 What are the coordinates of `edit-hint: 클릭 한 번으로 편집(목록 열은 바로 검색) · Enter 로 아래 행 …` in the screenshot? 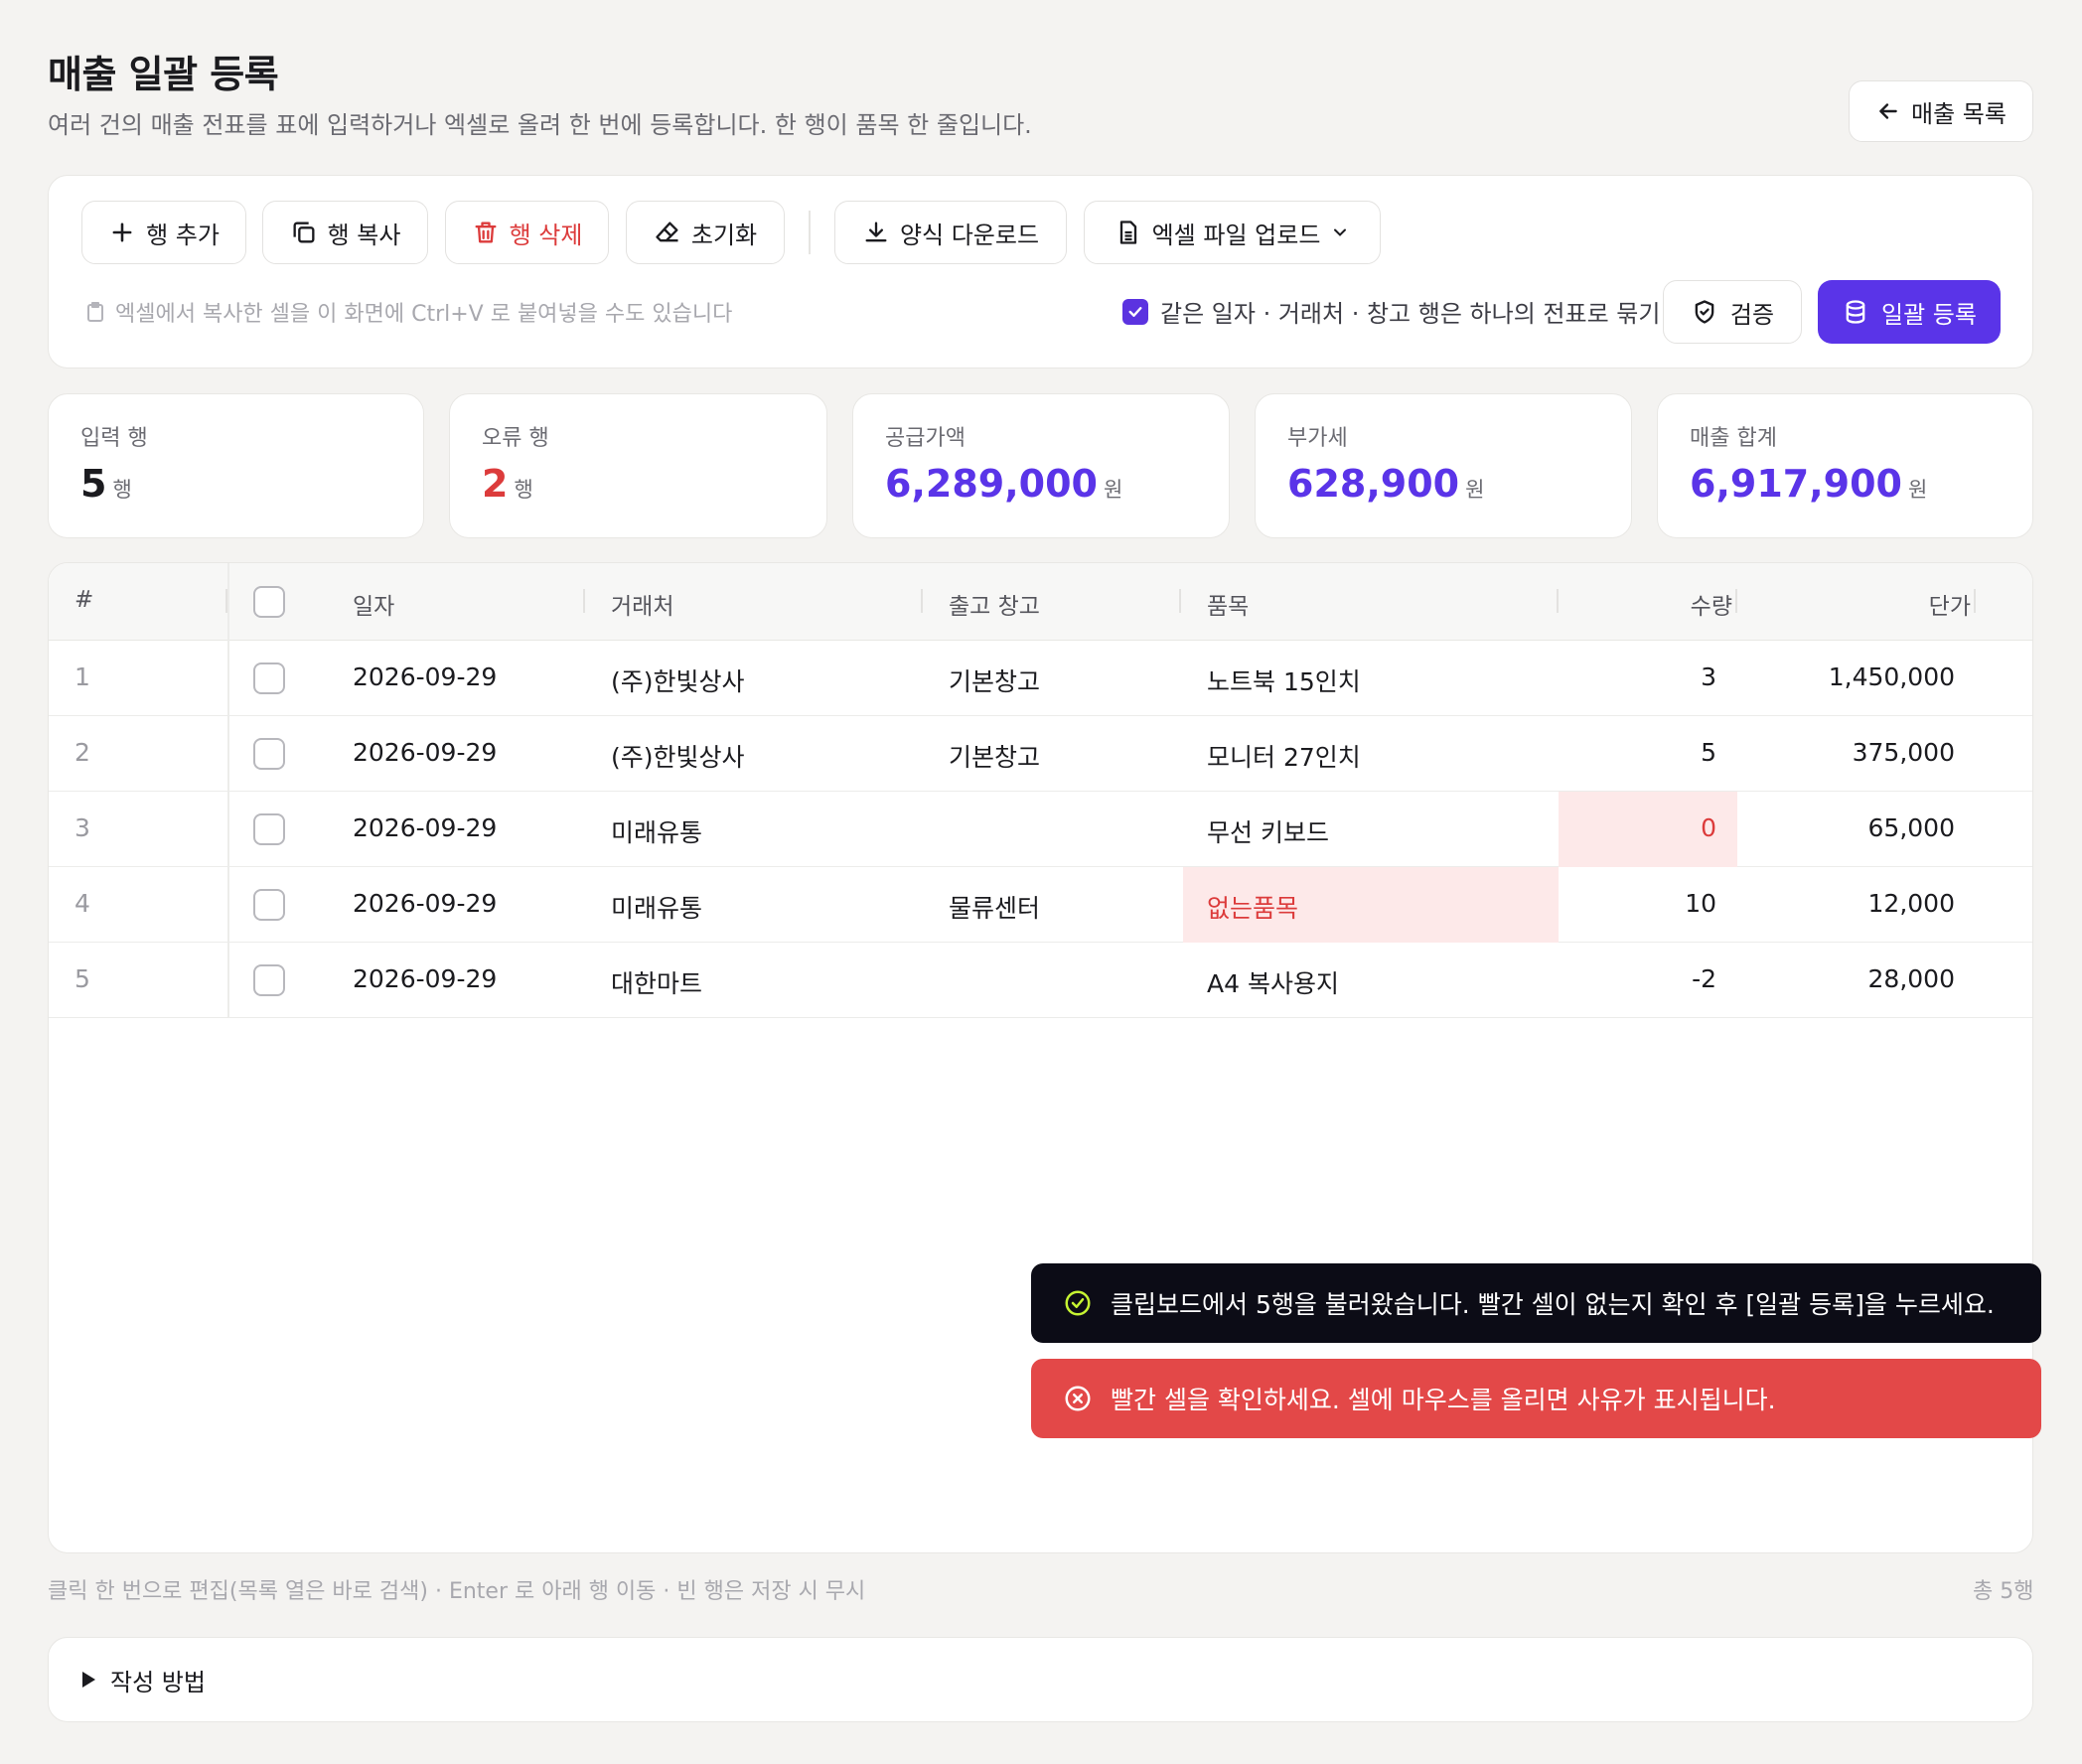 It's located at (457, 1591).